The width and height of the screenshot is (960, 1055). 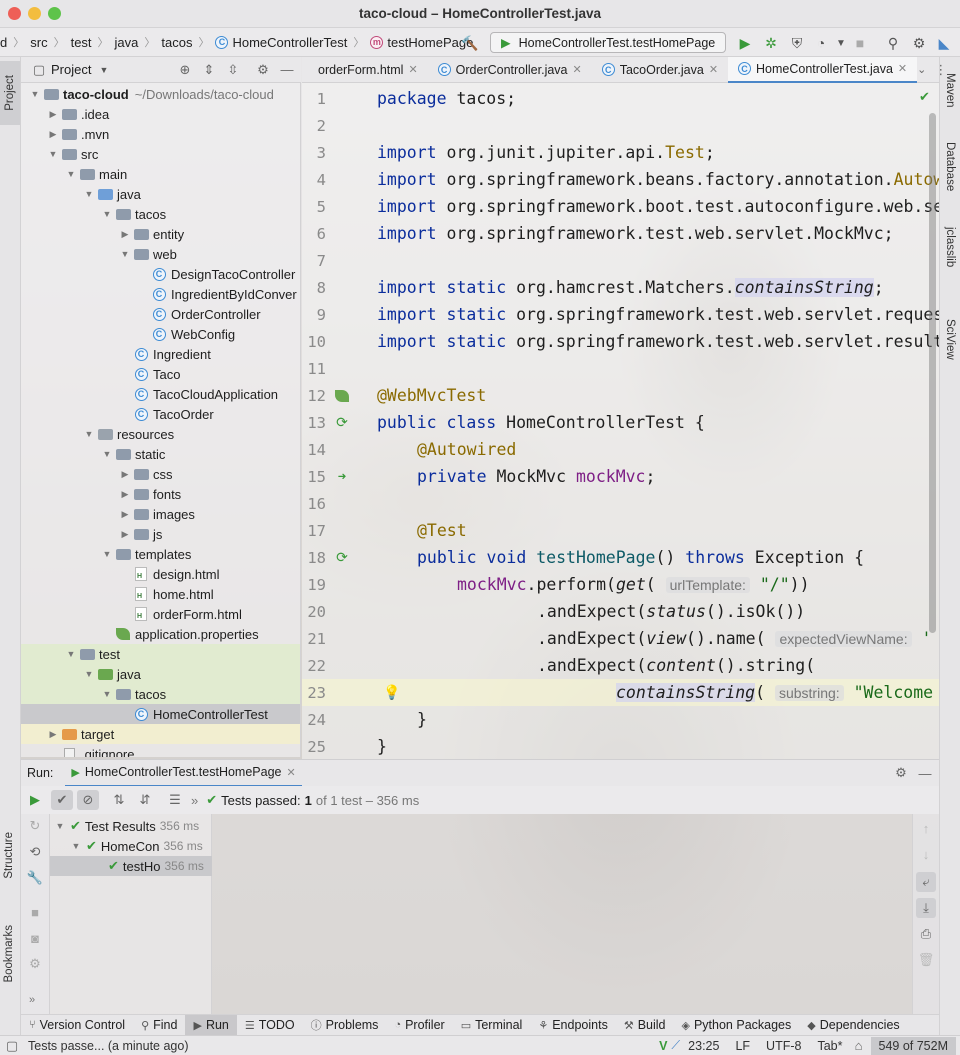 What do you see at coordinates (281, 42) in the screenshot?
I see `breadcrumb-class: C HomeControllerTest` at bounding box center [281, 42].